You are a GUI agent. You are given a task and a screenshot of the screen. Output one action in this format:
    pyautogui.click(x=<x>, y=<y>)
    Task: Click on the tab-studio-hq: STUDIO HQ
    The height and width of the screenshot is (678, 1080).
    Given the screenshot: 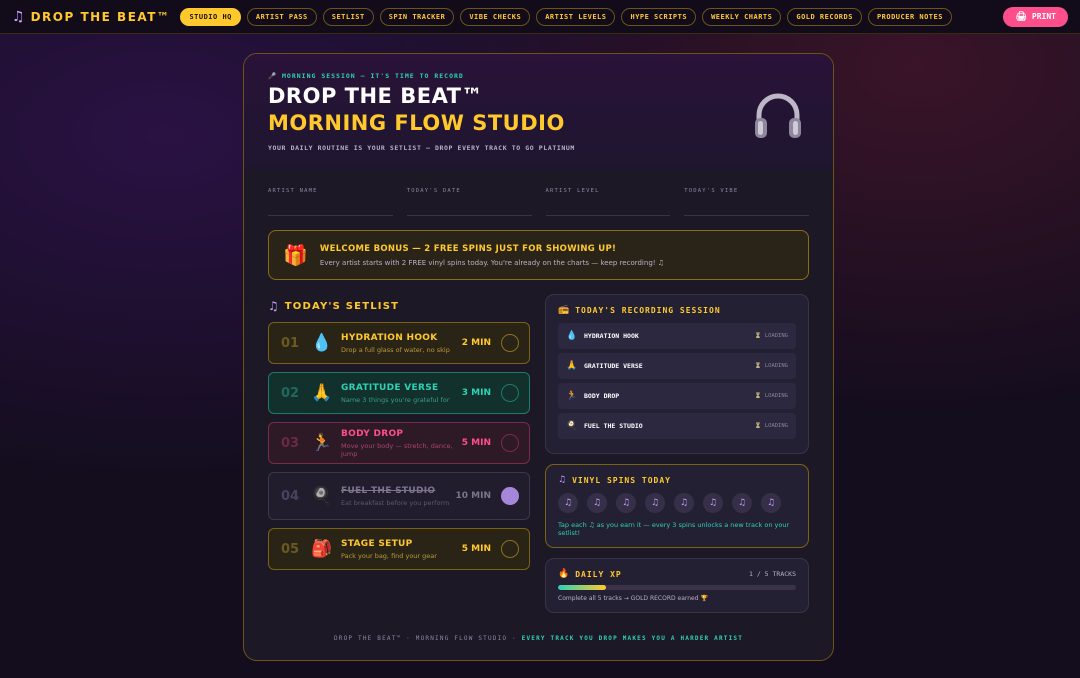 What is the action you would take?
    pyautogui.click(x=210, y=16)
    